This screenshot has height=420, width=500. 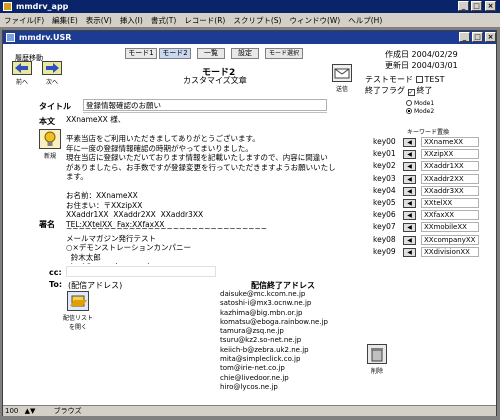 What do you see at coordinates (384, 239) in the screenshot?
I see `keyword-key-label: key08` at bounding box center [384, 239].